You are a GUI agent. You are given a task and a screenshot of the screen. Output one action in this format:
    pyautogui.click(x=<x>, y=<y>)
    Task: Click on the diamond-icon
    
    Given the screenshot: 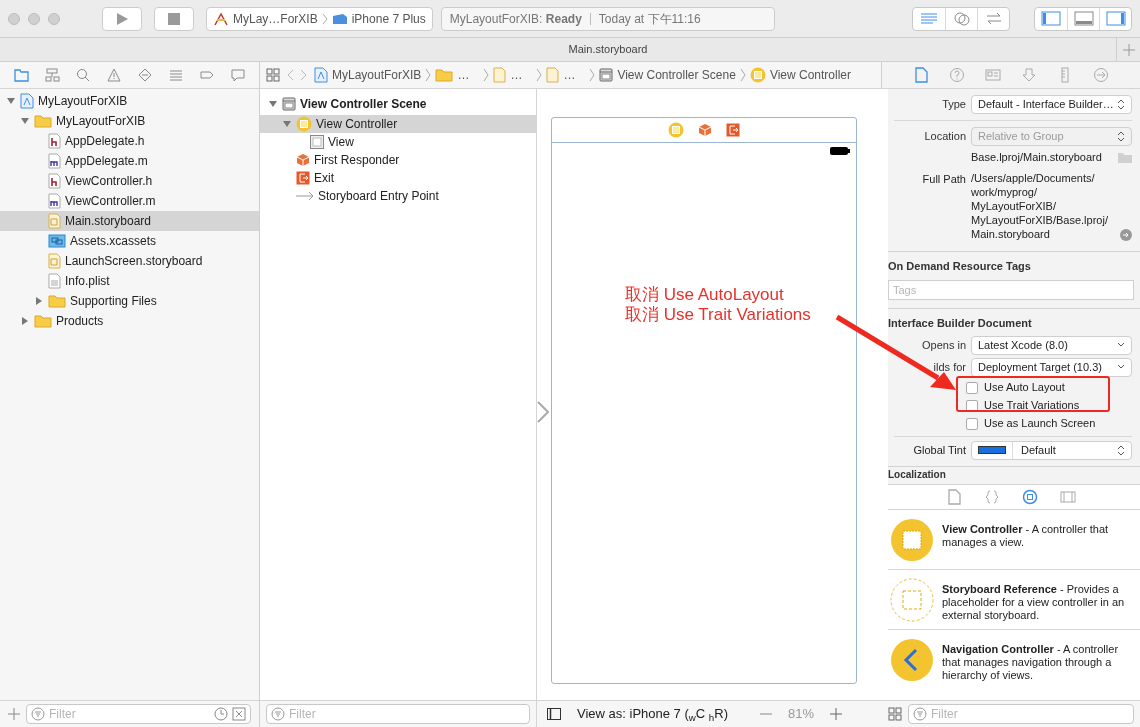 What is the action you would take?
    pyautogui.click(x=144, y=75)
    